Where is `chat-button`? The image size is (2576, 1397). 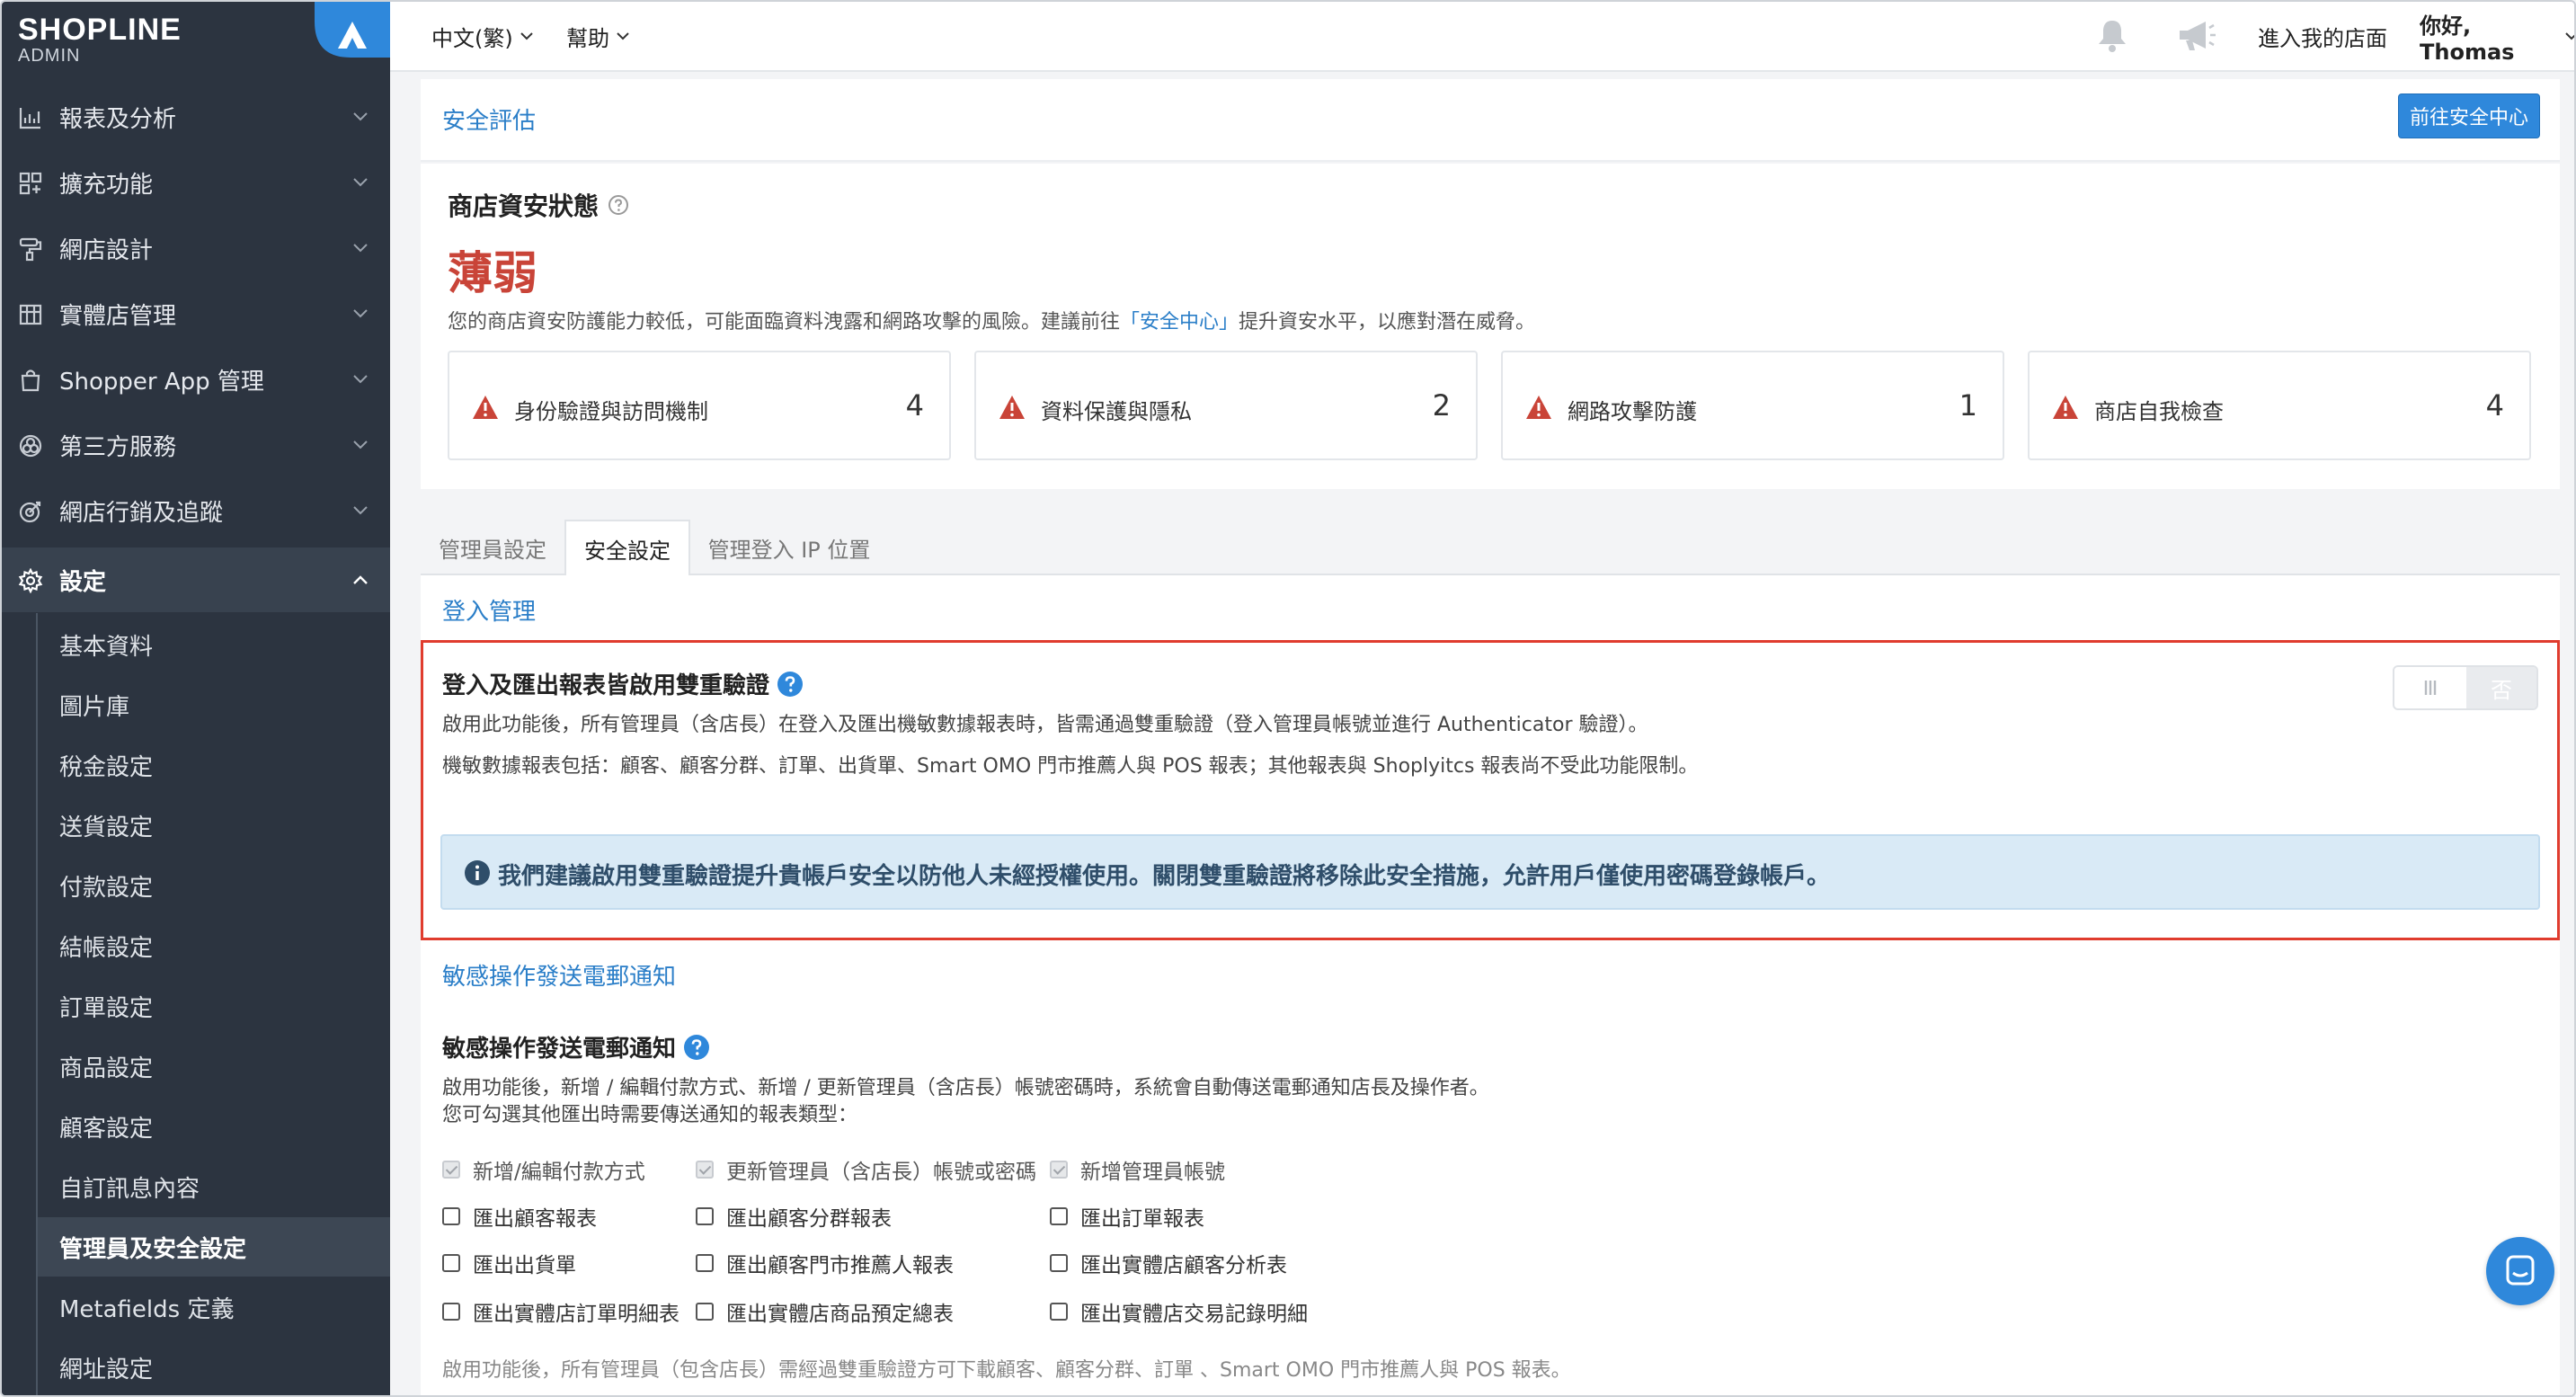 chat-button is located at coordinates (2520, 1271).